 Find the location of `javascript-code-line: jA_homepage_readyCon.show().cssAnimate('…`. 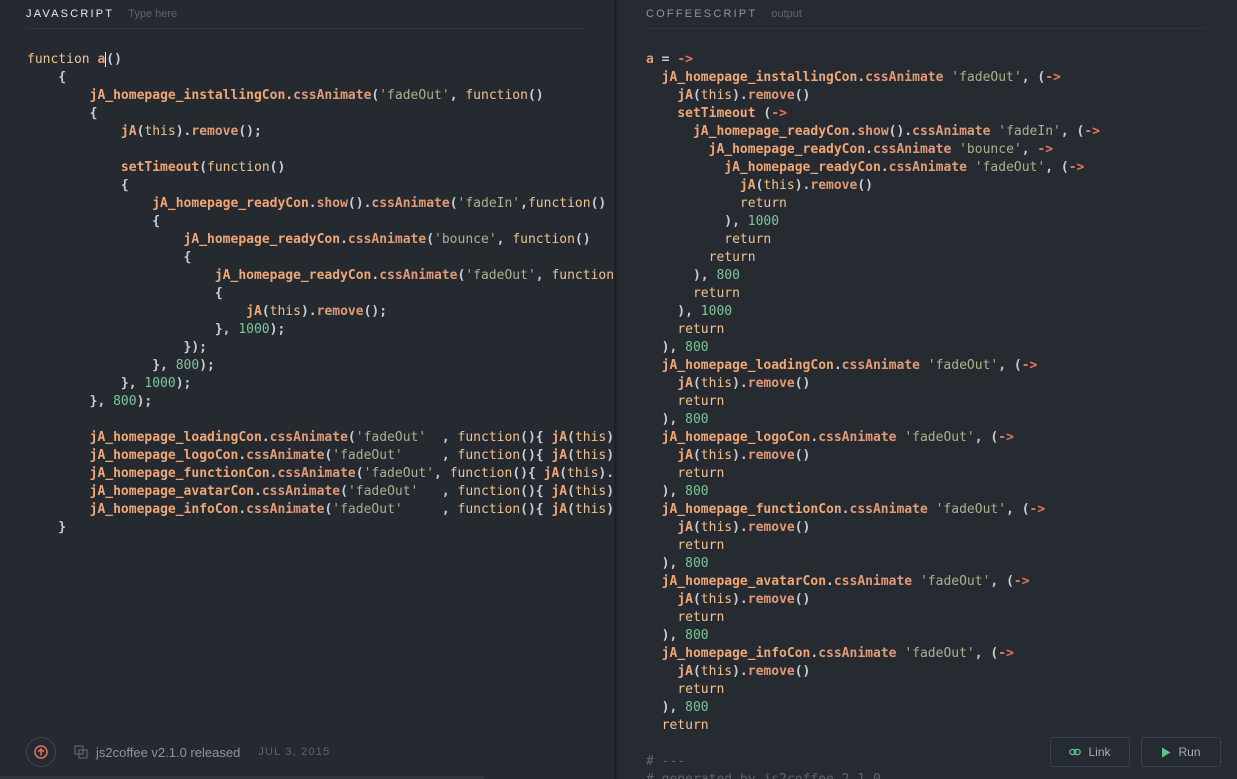

javascript-code-line: jA_homepage_readyCon.show().cssAnimate('… is located at coordinates (320, 204).